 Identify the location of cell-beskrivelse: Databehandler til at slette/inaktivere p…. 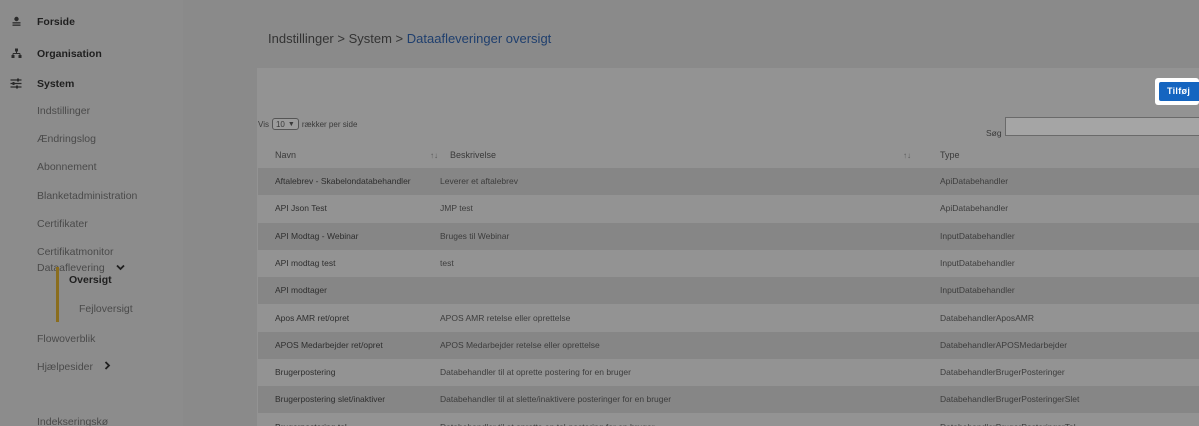
(556, 399).